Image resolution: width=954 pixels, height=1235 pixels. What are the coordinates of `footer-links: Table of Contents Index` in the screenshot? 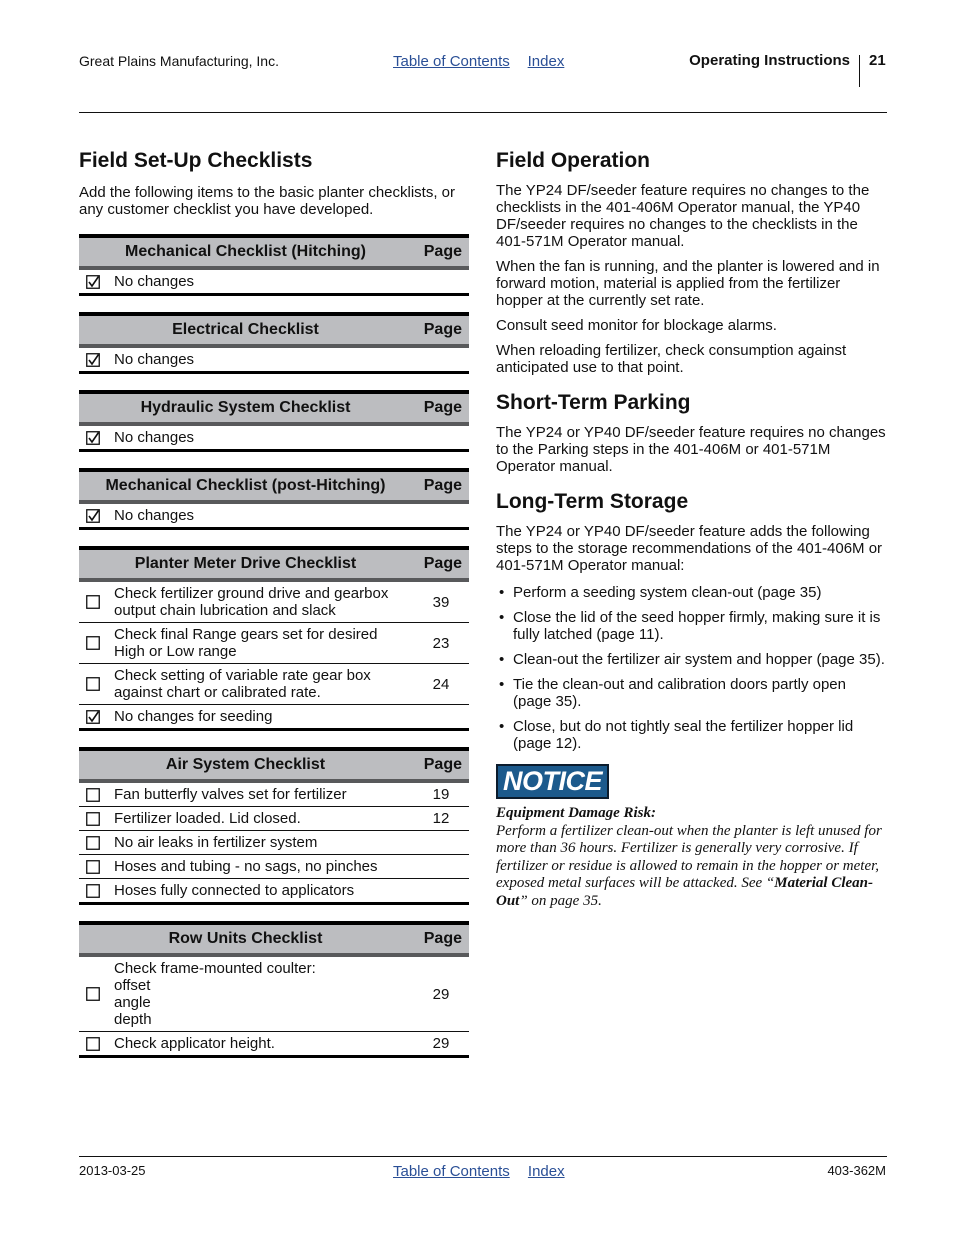 It's located at (486, 1171).